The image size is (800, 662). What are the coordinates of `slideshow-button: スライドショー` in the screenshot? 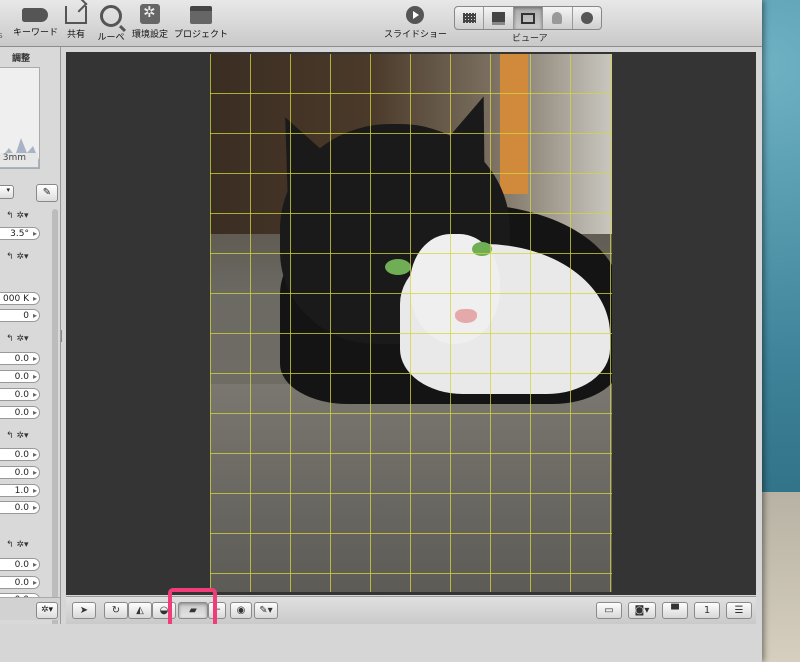 It's located at (416, 22).